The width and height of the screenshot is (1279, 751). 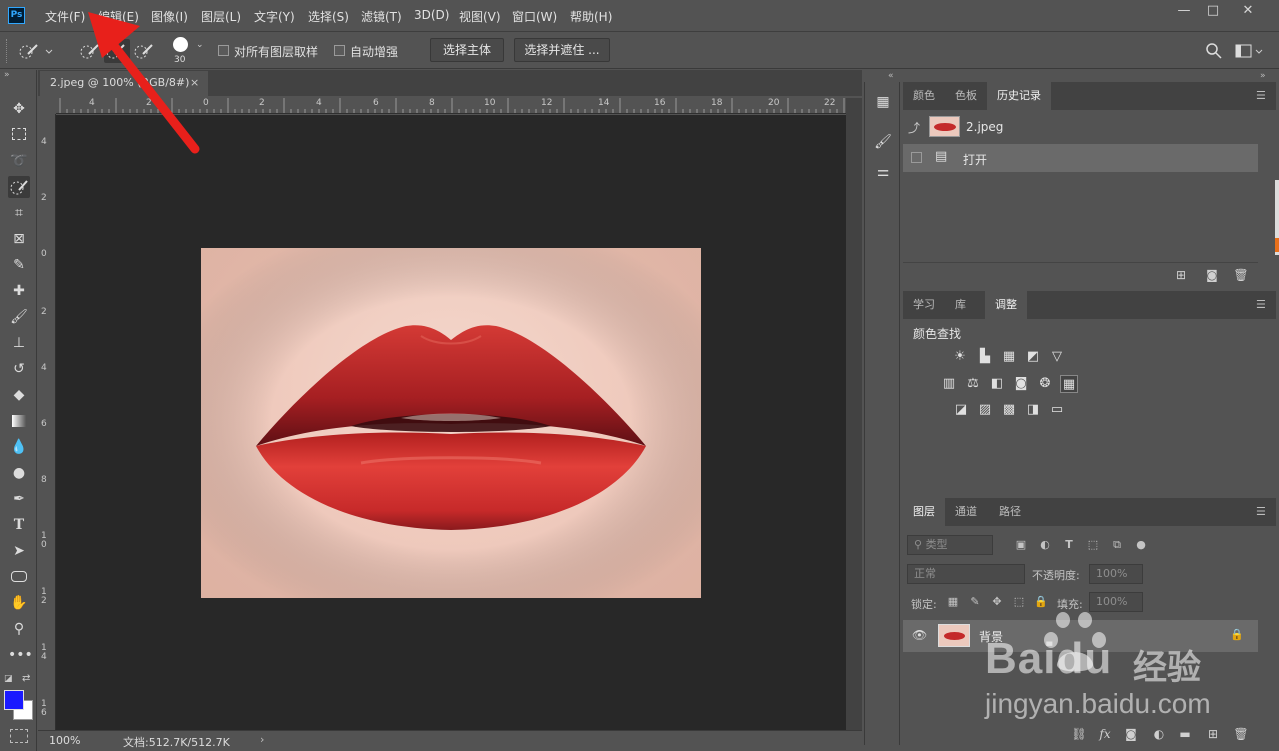 I want to click on foreground-color-swatch, so click(x=14, y=700).